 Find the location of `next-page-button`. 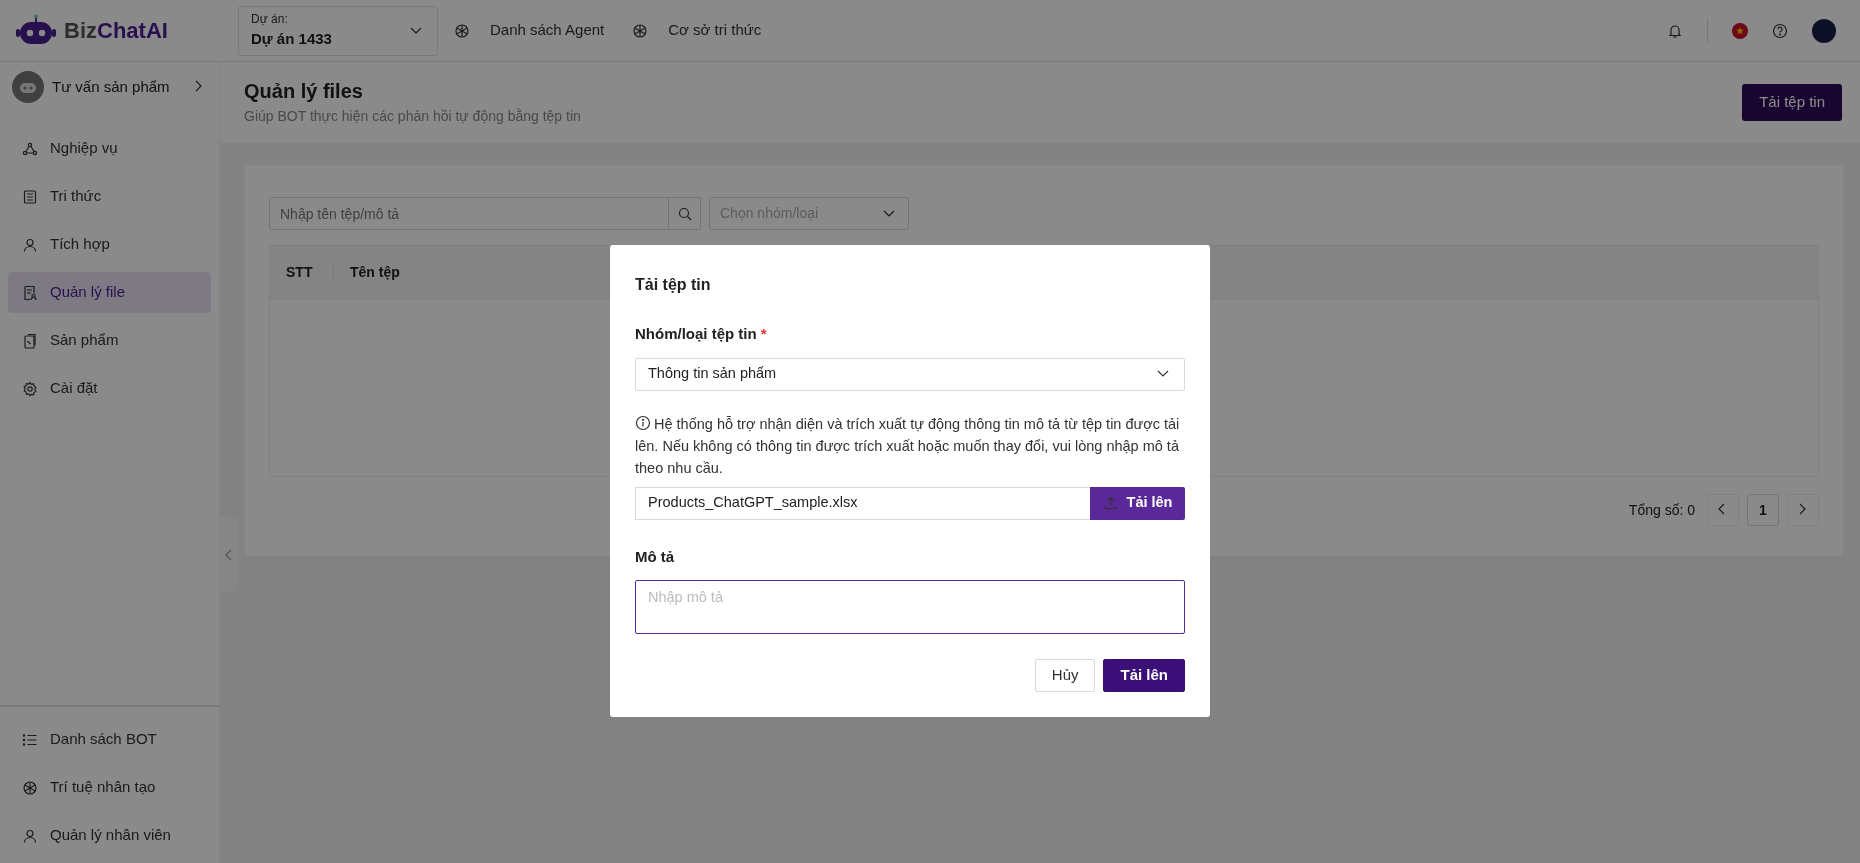

next-page-button is located at coordinates (1803, 510).